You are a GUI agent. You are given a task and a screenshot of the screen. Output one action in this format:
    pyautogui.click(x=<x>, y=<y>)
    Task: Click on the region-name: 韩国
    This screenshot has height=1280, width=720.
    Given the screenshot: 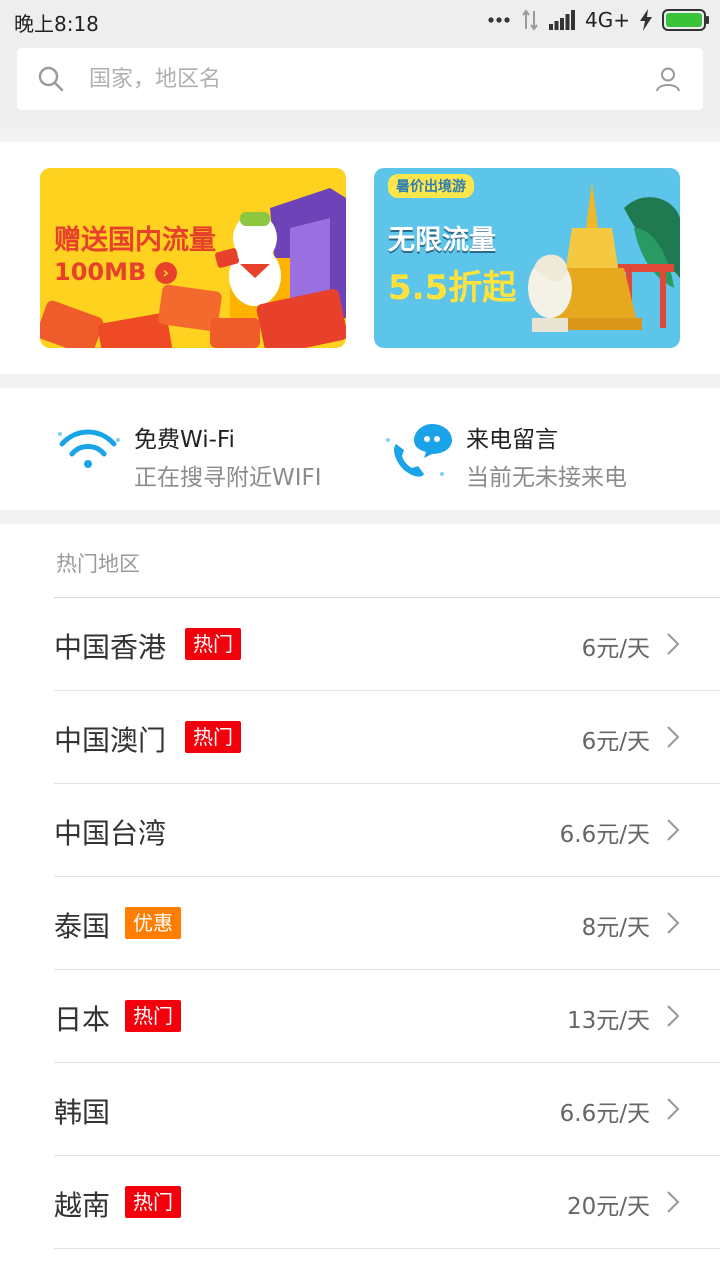 What is the action you would take?
    pyautogui.click(x=82, y=1112)
    